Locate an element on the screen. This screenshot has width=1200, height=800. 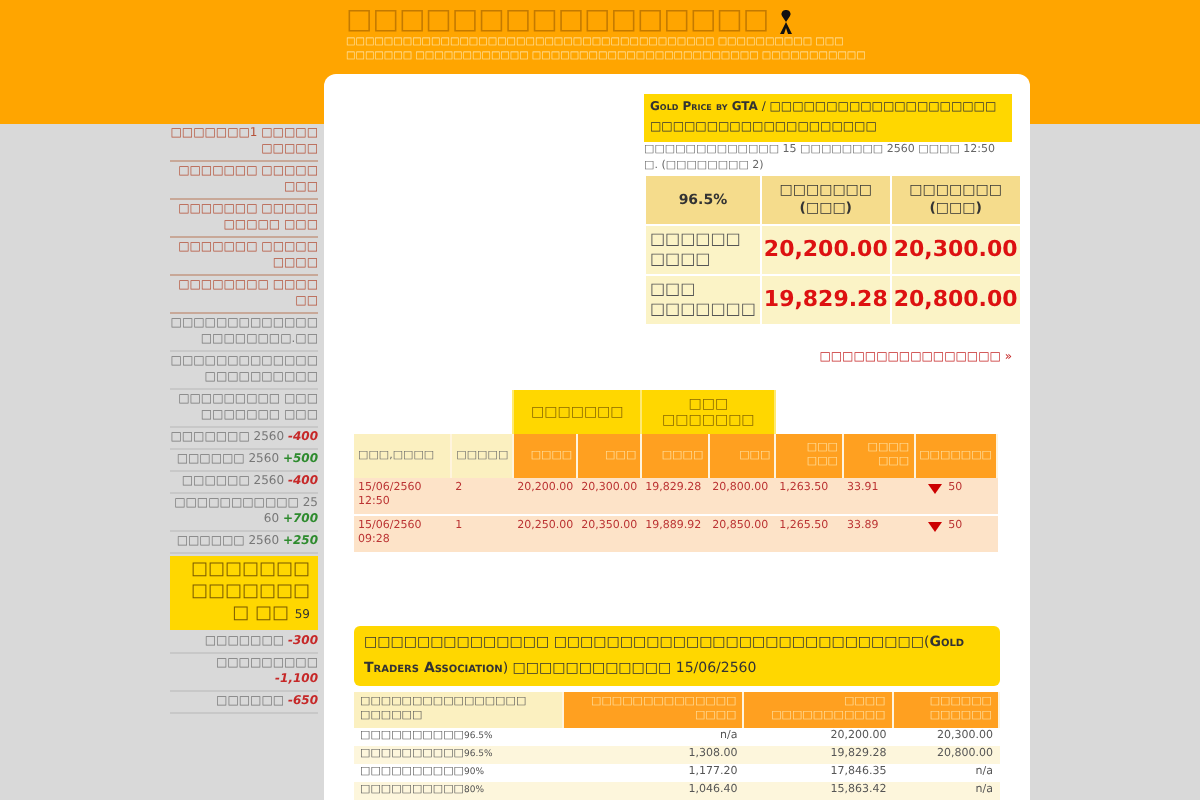
table-cell: 20,800.00 is located at coordinates (955, 300).